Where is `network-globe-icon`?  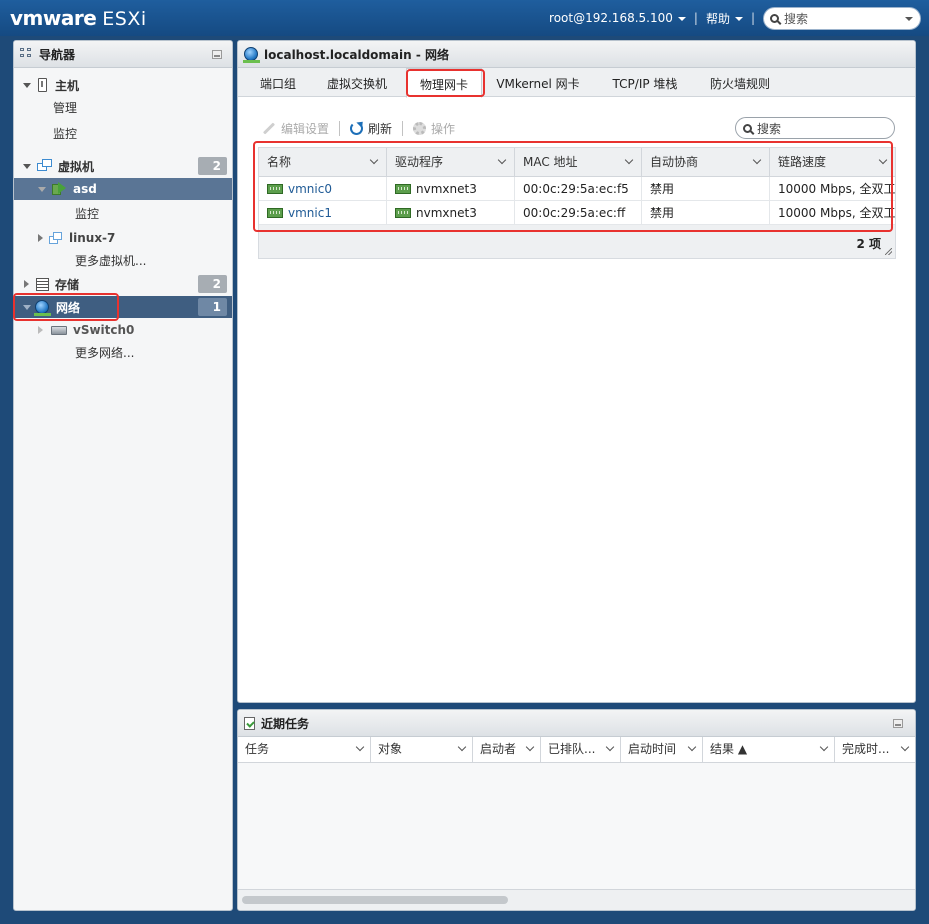 network-globe-icon is located at coordinates (42, 308).